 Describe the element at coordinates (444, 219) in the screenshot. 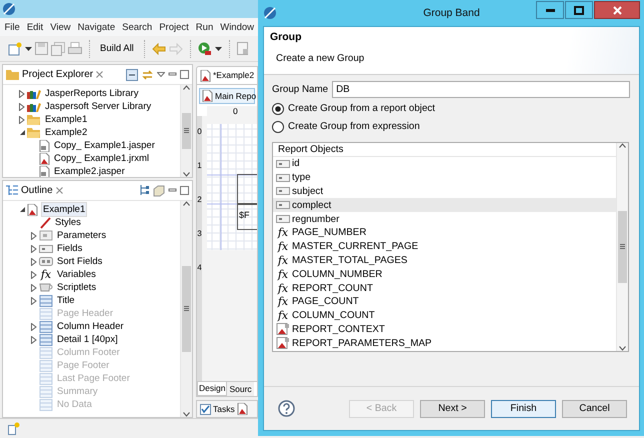

I see `list-item: regnumber` at that location.